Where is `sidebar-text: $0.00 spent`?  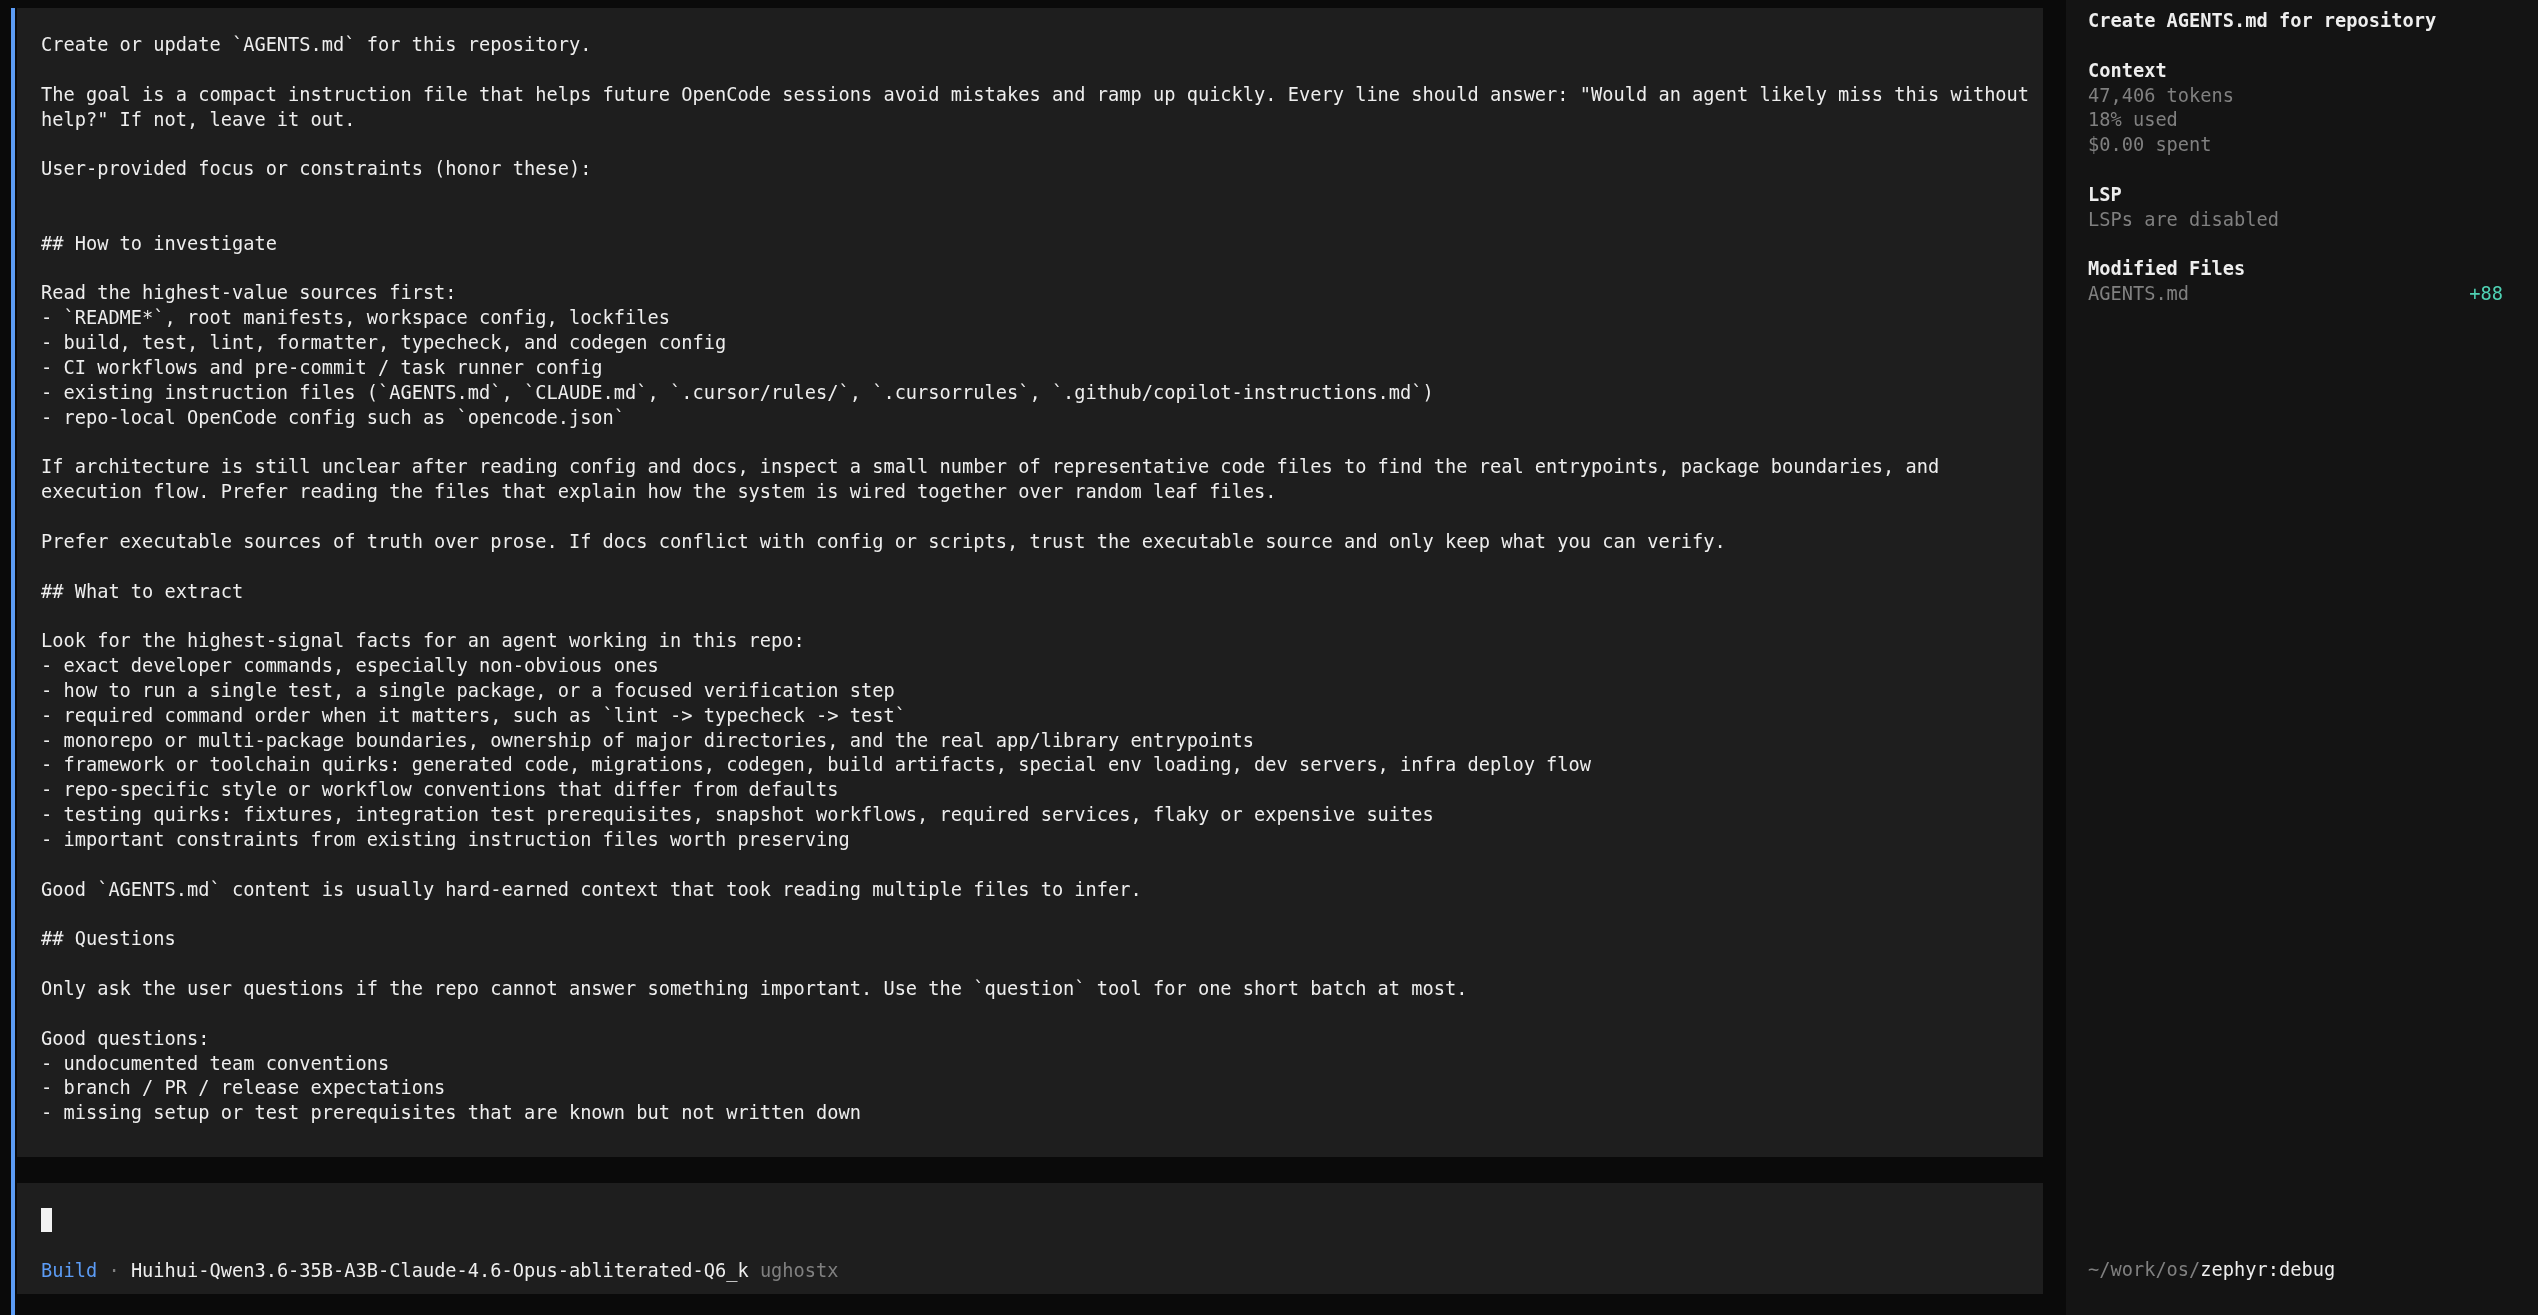
sidebar-text: $0.00 spent is located at coordinates (2150, 145).